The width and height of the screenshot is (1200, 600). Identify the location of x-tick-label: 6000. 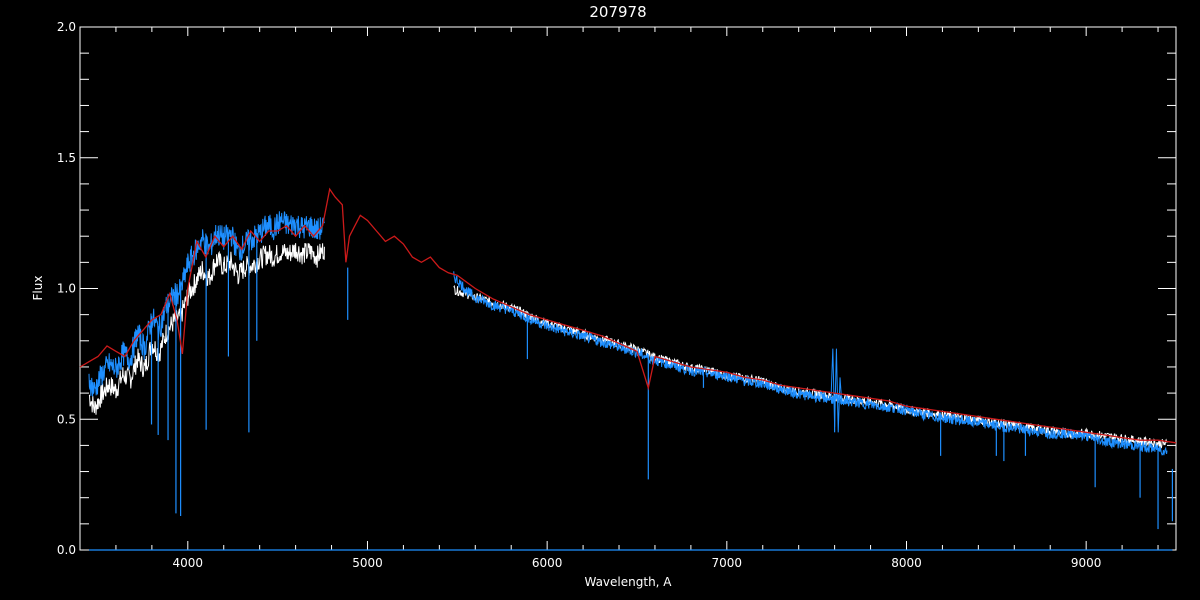
(547, 563).